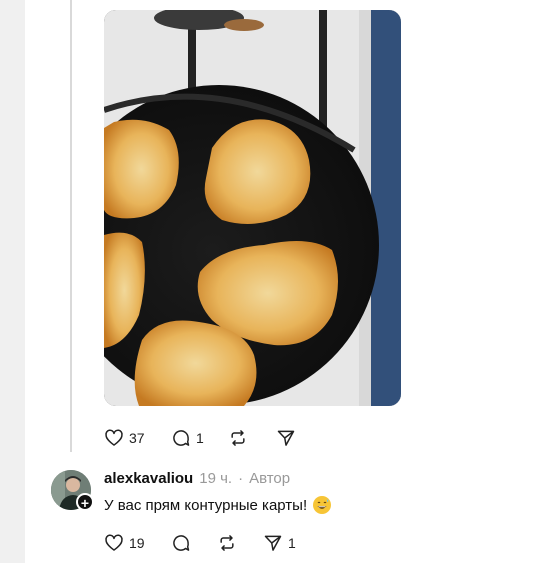 Image resolution: width=538 pixels, height=563 pixels. I want to click on thread-line, so click(71, 226).